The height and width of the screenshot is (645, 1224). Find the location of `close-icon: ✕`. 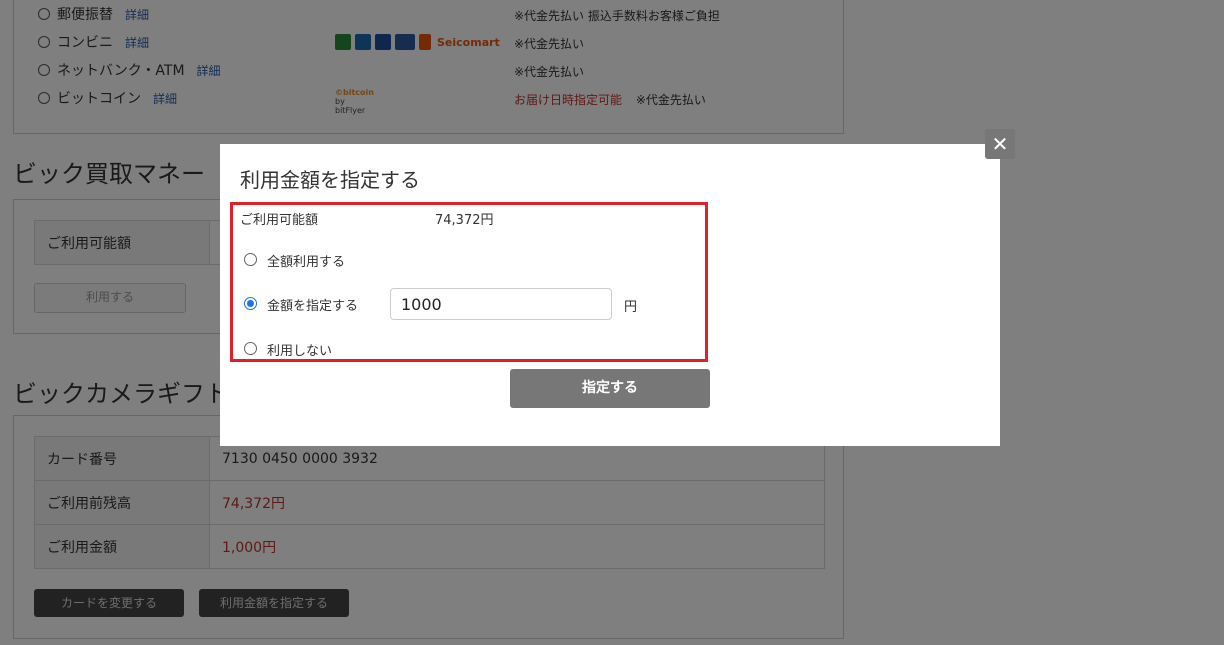

close-icon: ✕ is located at coordinates (1000, 144).